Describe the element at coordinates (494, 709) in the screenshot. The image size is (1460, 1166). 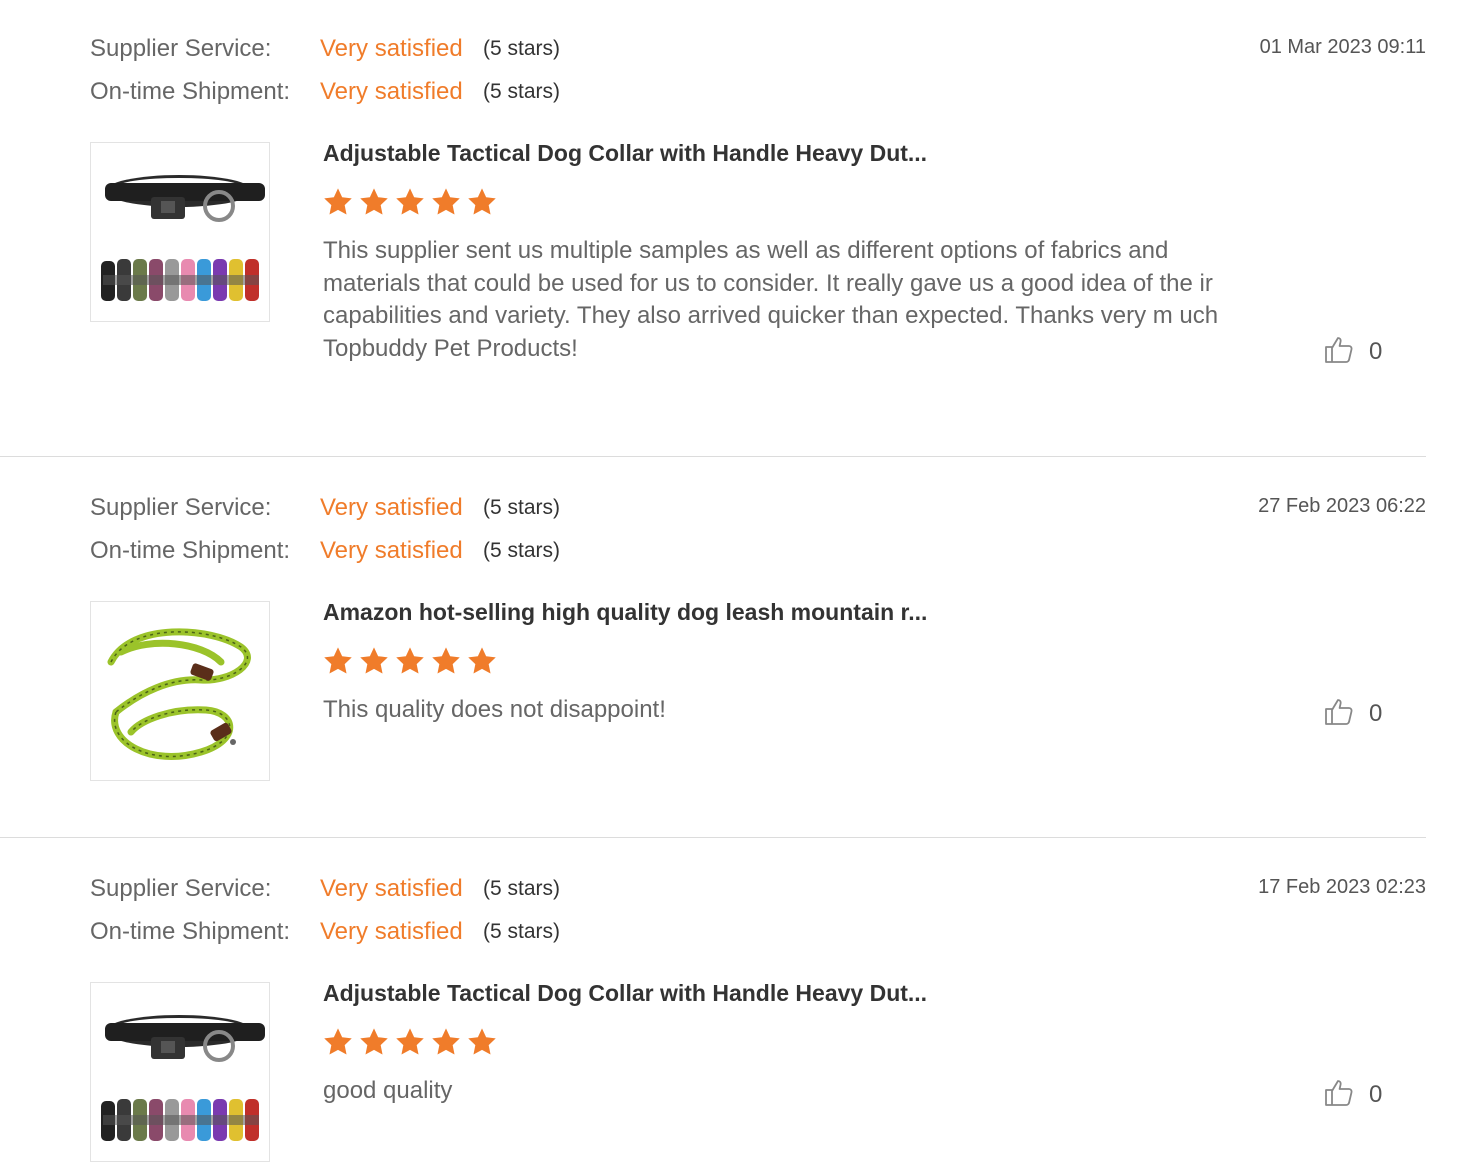
I see `review-comment: This quality does not disappoint!` at that location.